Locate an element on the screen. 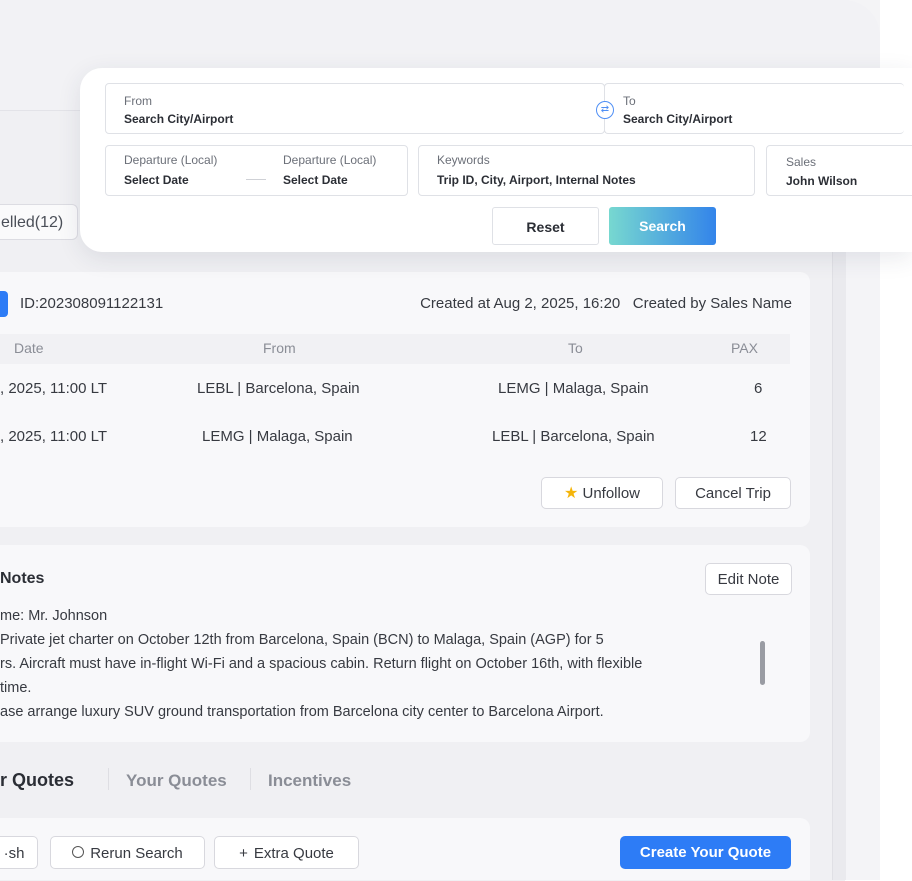  reset-button: Reset is located at coordinates (545, 226).